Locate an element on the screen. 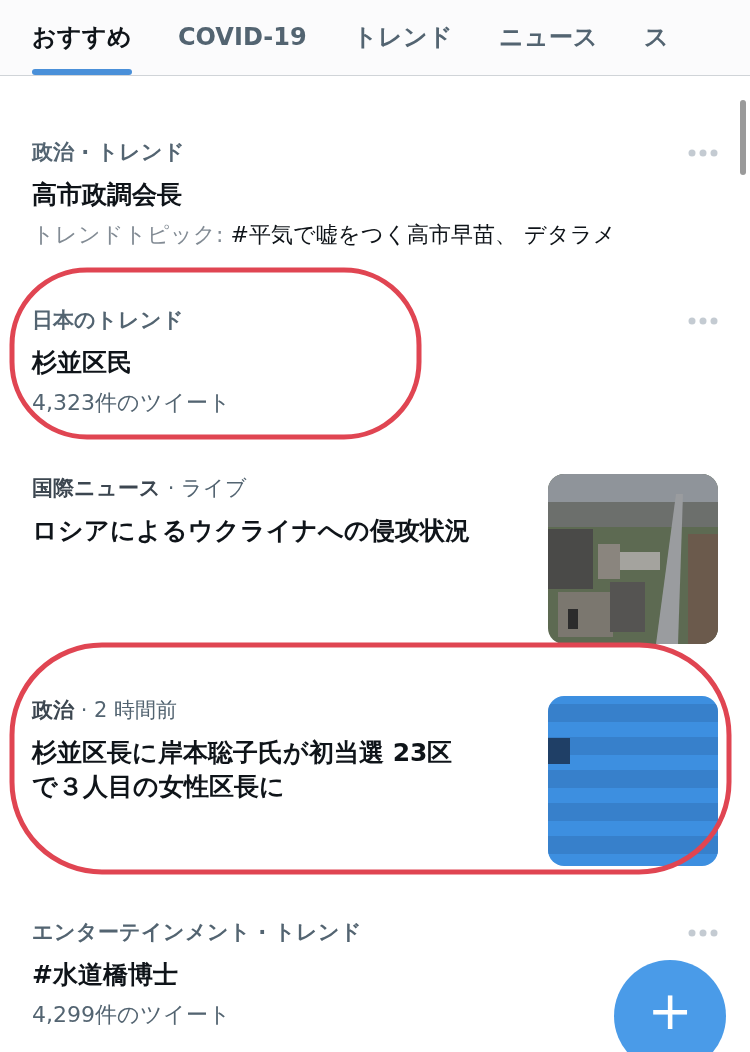  item-title: 高市政調会長 is located at coordinates (107, 195).